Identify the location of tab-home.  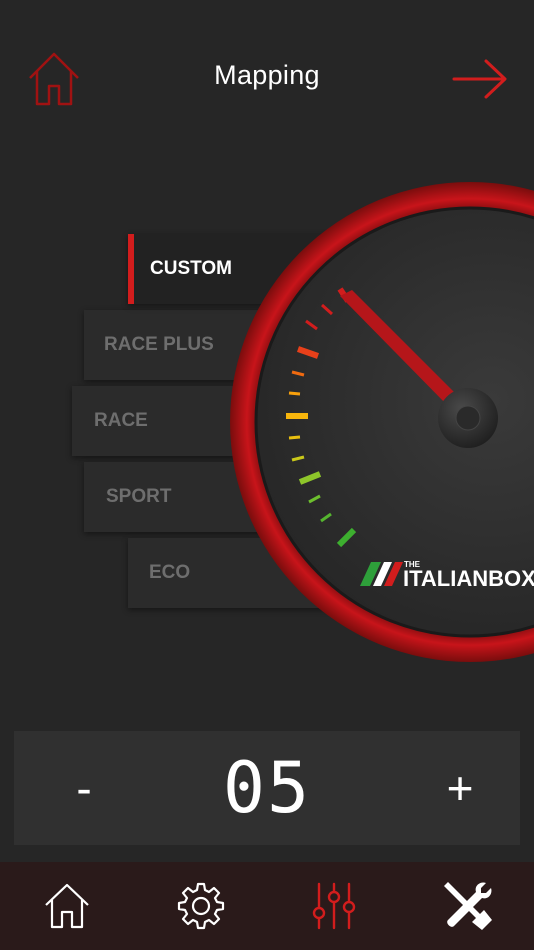
(67, 906).